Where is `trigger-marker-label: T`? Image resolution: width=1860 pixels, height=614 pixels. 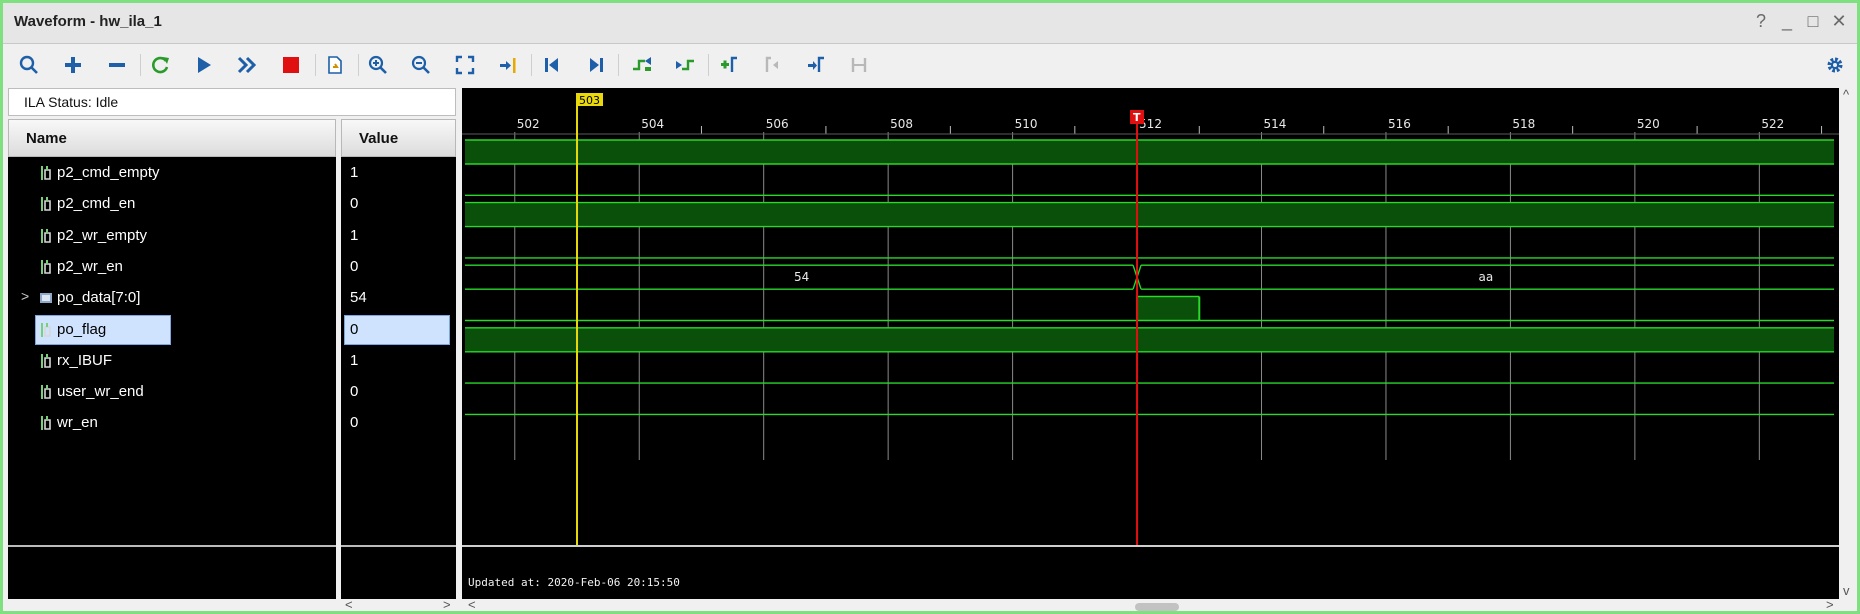 trigger-marker-label: T is located at coordinates (1137, 117).